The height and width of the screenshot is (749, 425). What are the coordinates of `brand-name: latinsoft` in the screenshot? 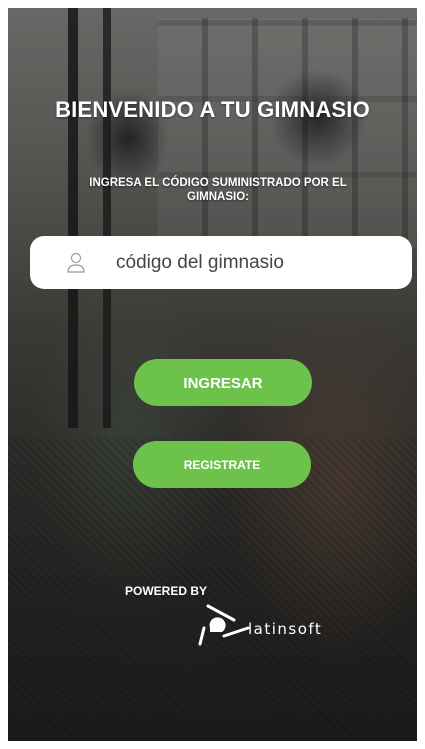 It's located at (285, 629).